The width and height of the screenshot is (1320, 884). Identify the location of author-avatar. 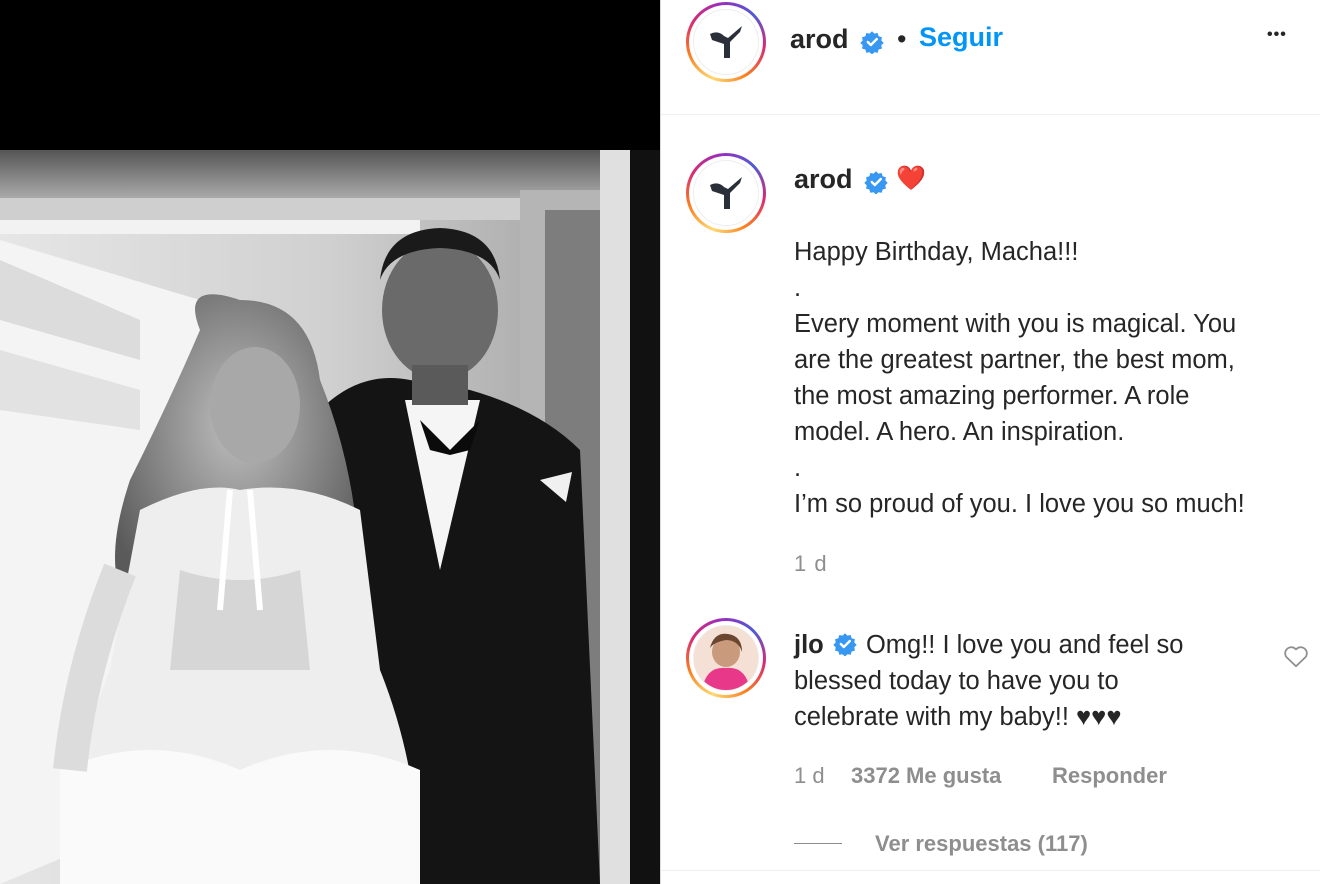
(726, 42).